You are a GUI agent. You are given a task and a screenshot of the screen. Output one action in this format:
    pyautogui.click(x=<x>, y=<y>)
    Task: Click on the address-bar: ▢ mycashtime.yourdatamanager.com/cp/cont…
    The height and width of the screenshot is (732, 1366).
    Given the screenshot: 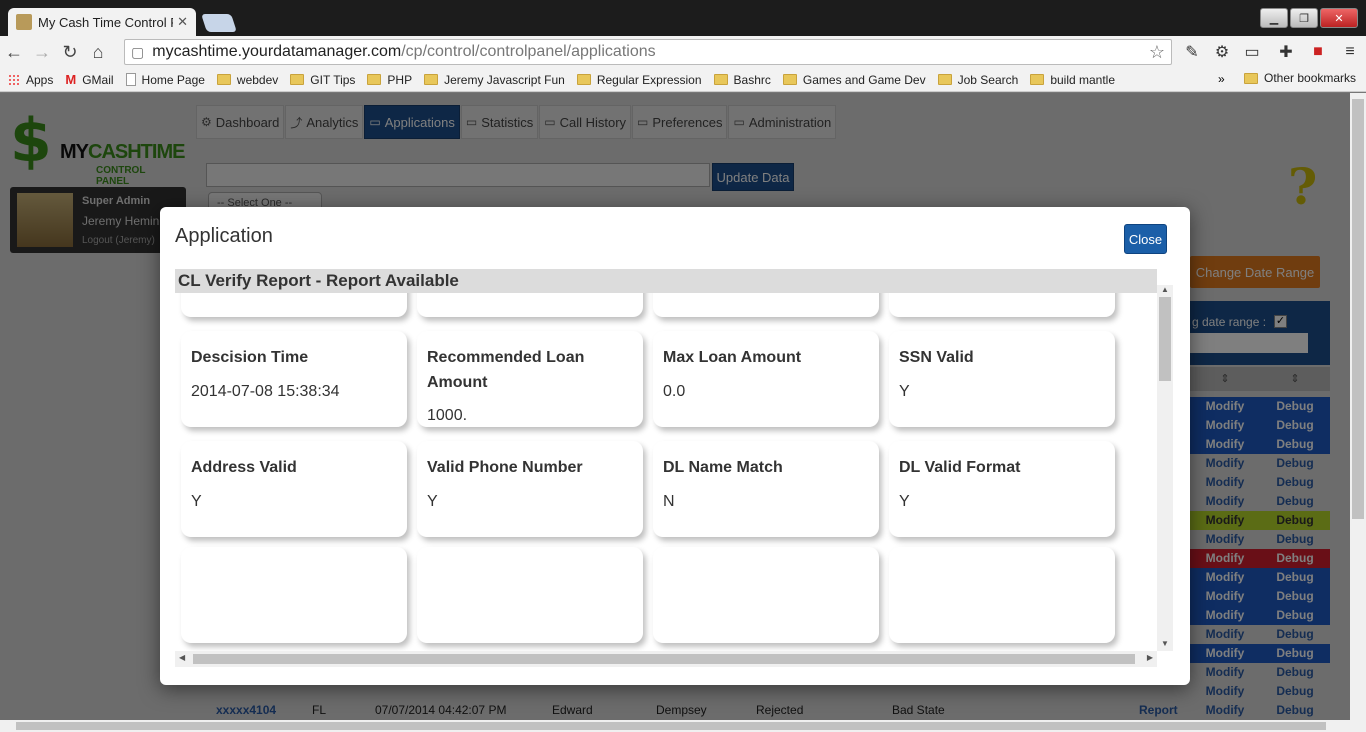 What is the action you would take?
    pyautogui.click(x=648, y=52)
    